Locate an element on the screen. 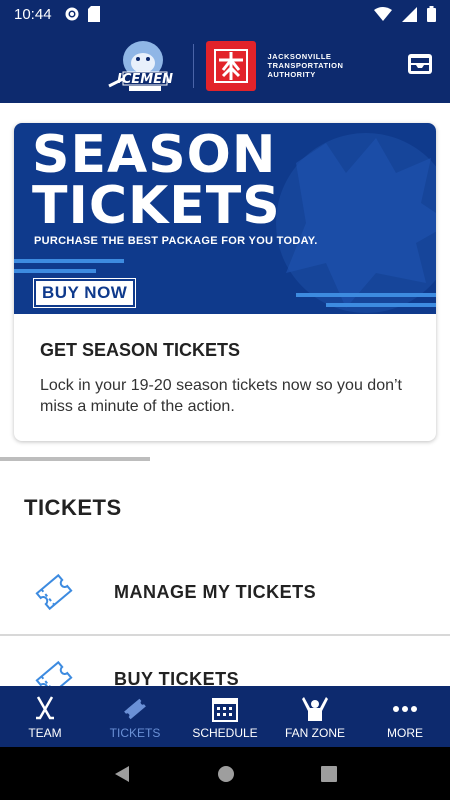  tab-schedule: SCHEDULE is located at coordinates (225, 716).